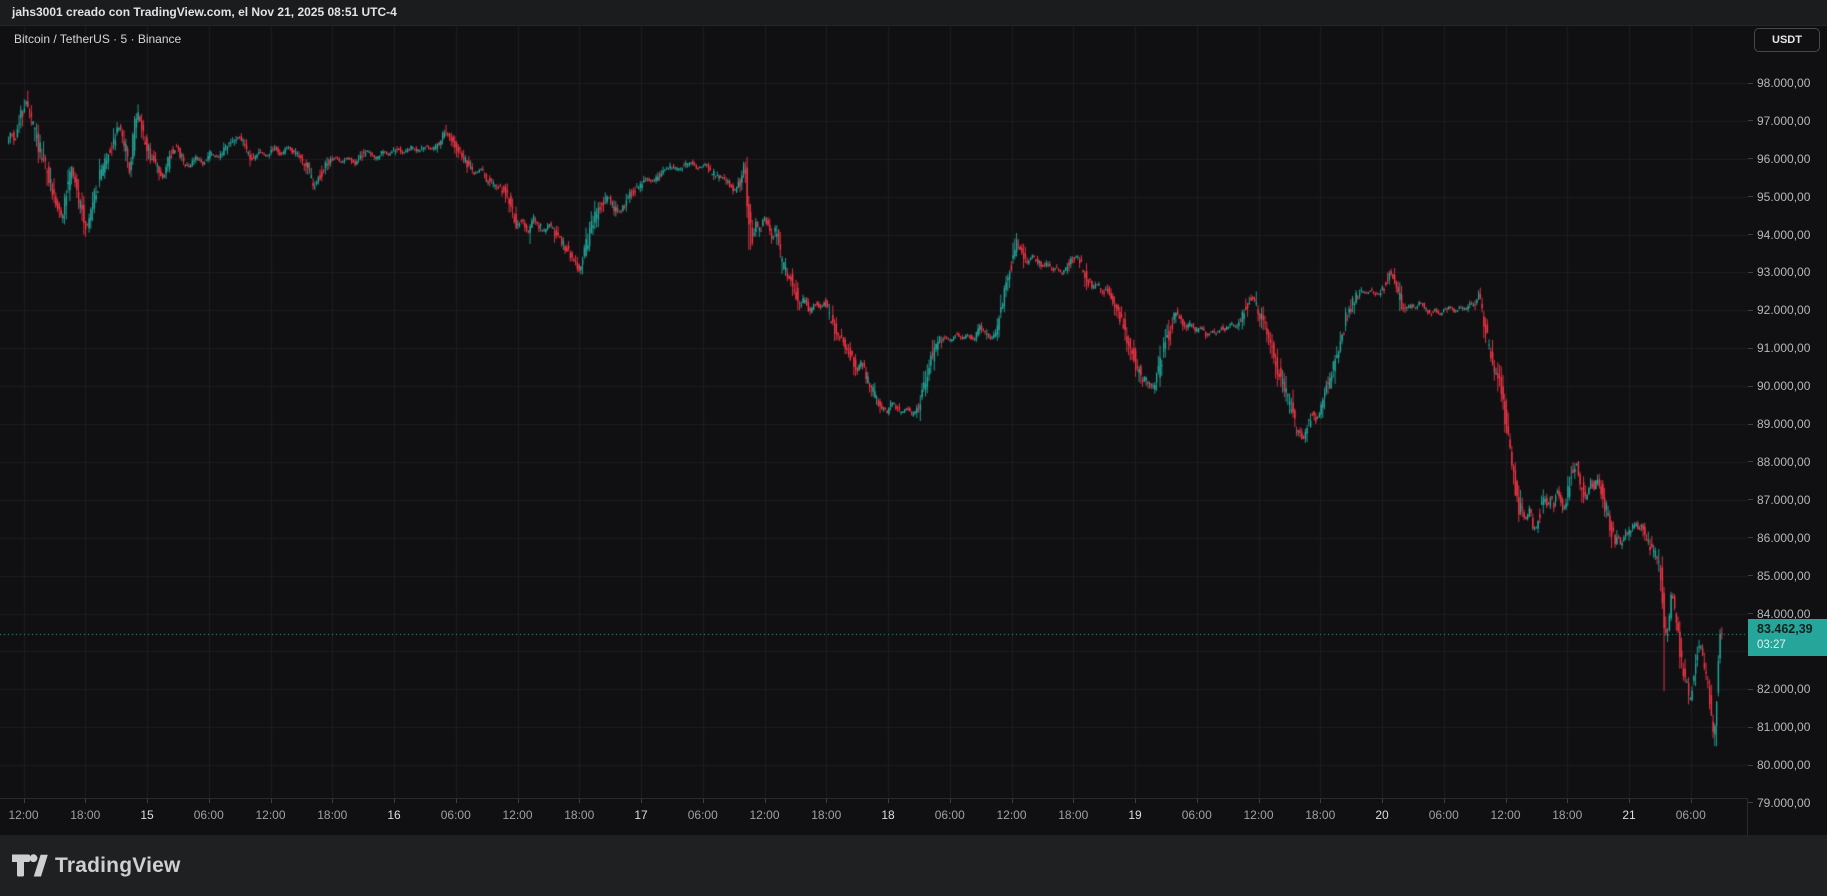 The height and width of the screenshot is (896, 1827). Describe the element at coordinates (1787, 40) in the screenshot. I see `currency-toggle-button: USDT` at that location.